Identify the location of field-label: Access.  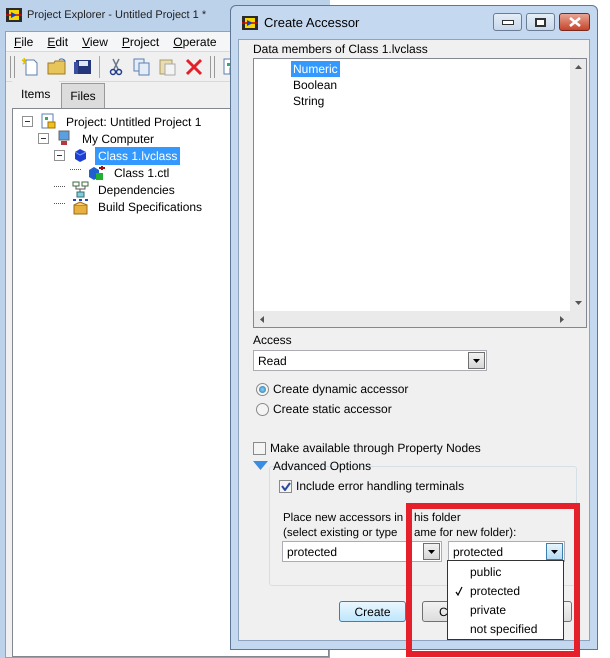
(273, 340).